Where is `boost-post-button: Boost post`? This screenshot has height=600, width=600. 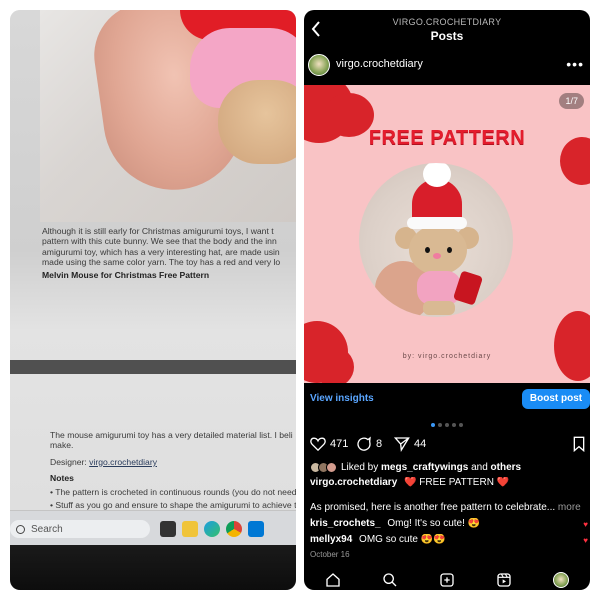 boost-post-button: Boost post is located at coordinates (556, 399).